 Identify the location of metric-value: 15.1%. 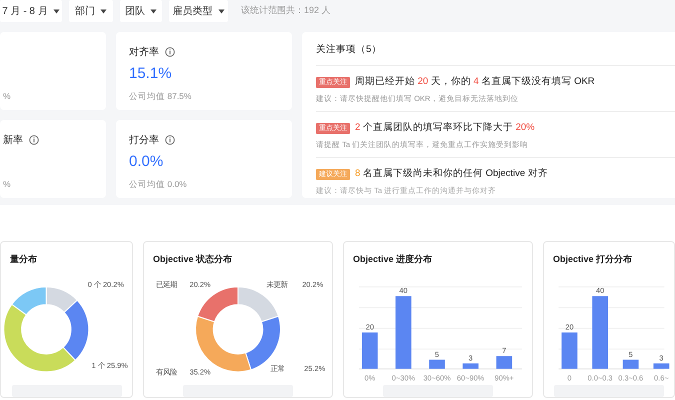
(150, 73).